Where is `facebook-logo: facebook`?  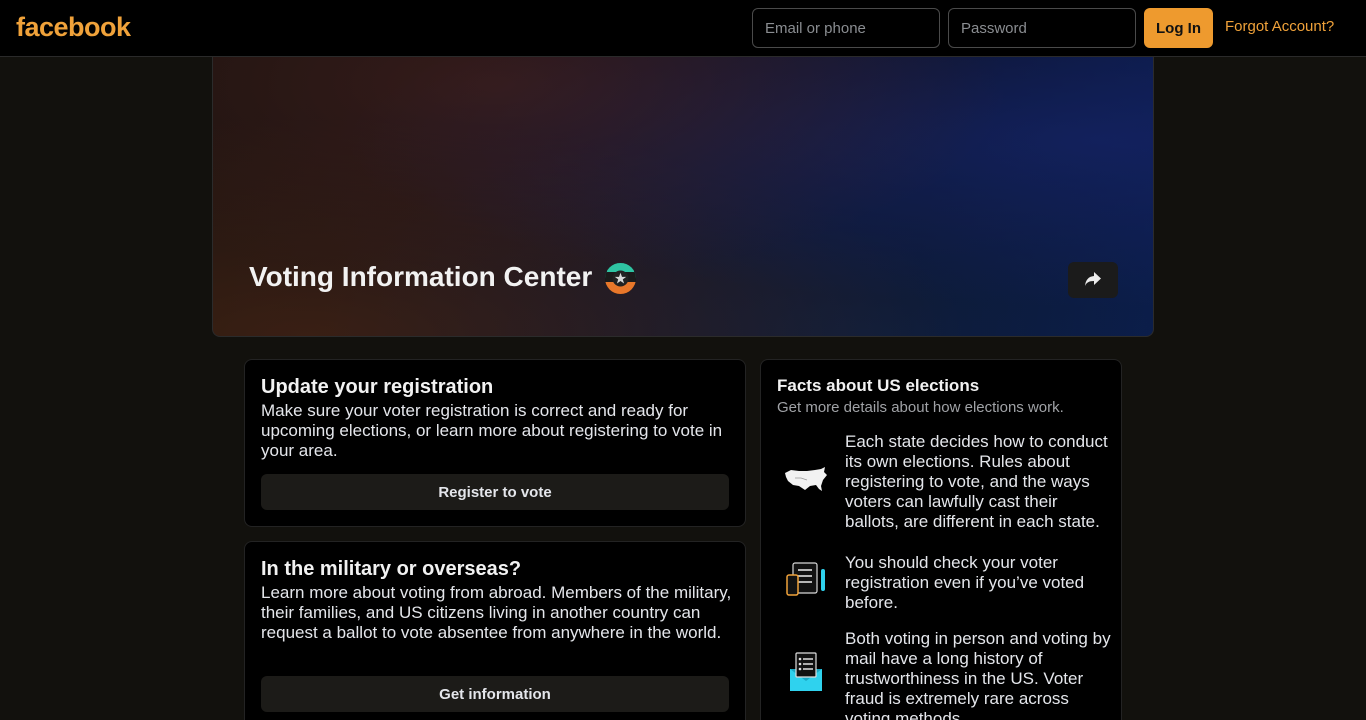
facebook-logo: facebook is located at coordinates (73, 27).